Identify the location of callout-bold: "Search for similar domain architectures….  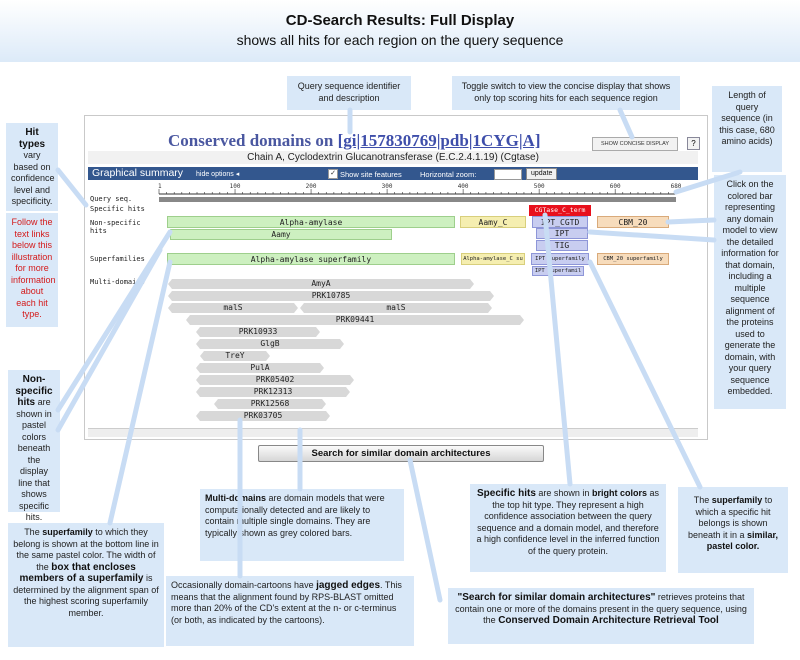
(556, 597).